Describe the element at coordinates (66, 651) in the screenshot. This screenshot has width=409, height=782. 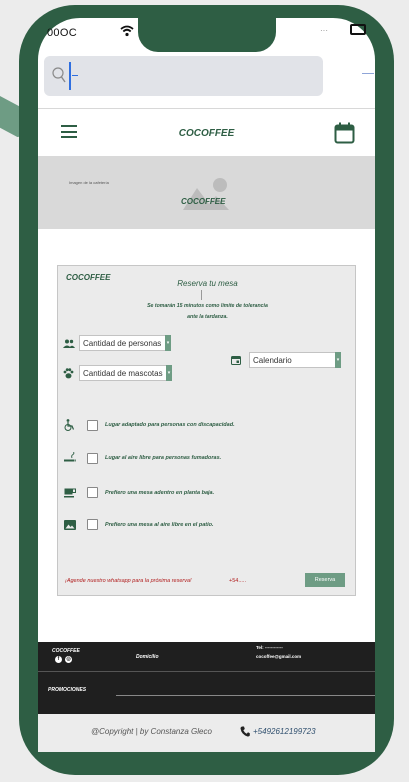
I see `footer-brand: COCOFFEE` at that location.